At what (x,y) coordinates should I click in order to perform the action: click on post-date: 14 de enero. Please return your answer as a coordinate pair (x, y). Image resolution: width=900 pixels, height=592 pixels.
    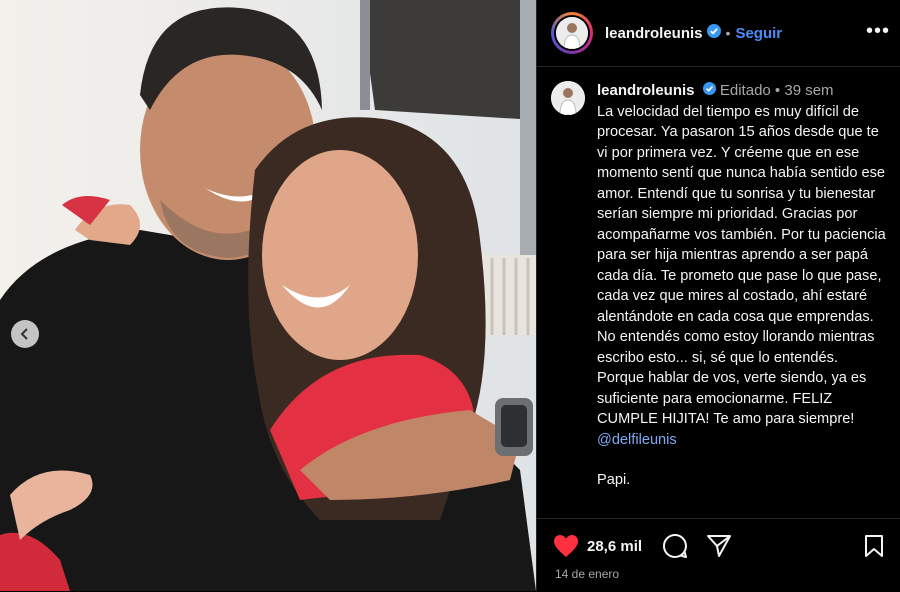
    Looking at the image, I should click on (587, 574).